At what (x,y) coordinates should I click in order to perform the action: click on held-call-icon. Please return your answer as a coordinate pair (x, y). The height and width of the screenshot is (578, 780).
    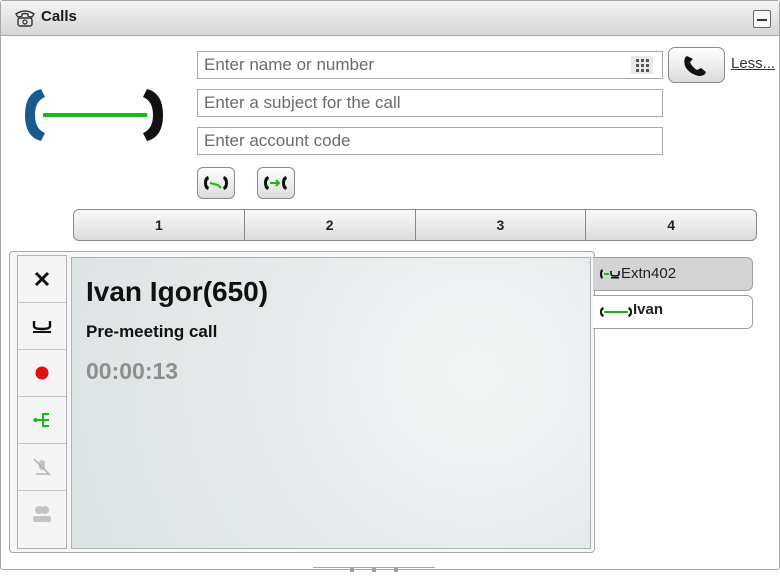
    Looking at the image, I should click on (610, 274).